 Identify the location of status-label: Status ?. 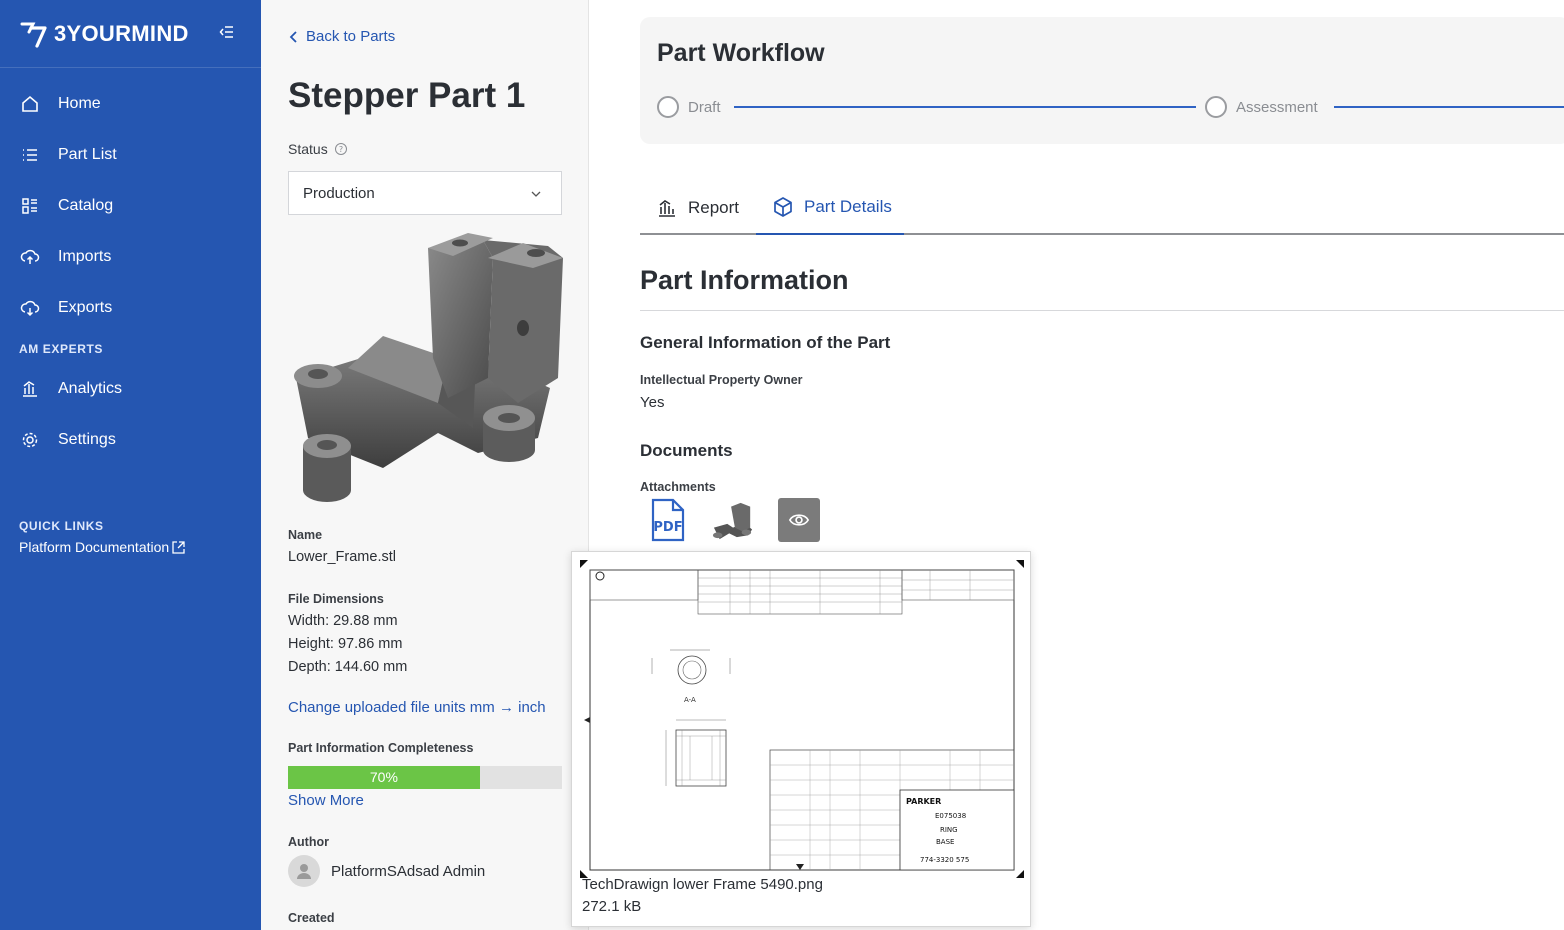
(318, 149).